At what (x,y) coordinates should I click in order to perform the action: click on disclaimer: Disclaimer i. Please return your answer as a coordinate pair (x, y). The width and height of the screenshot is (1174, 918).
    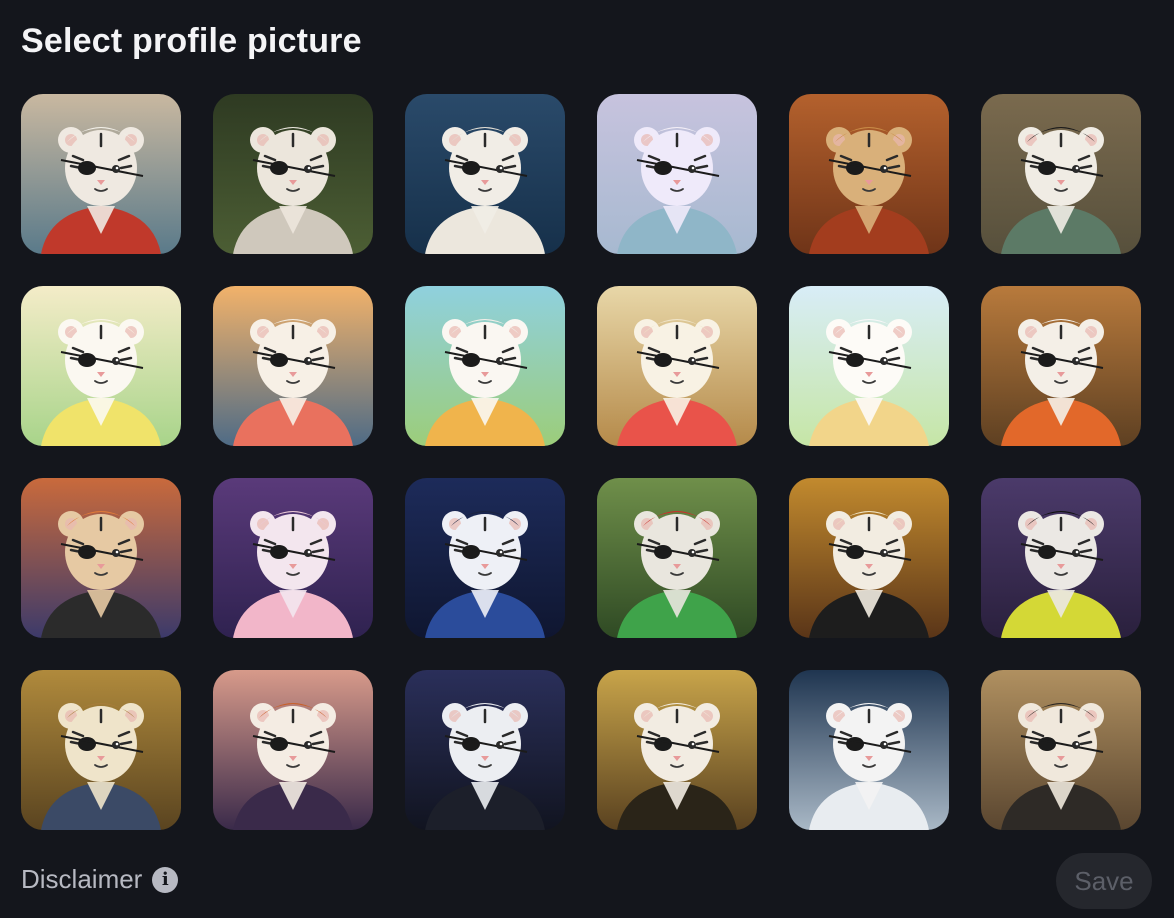
    Looking at the image, I should click on (100, 879).